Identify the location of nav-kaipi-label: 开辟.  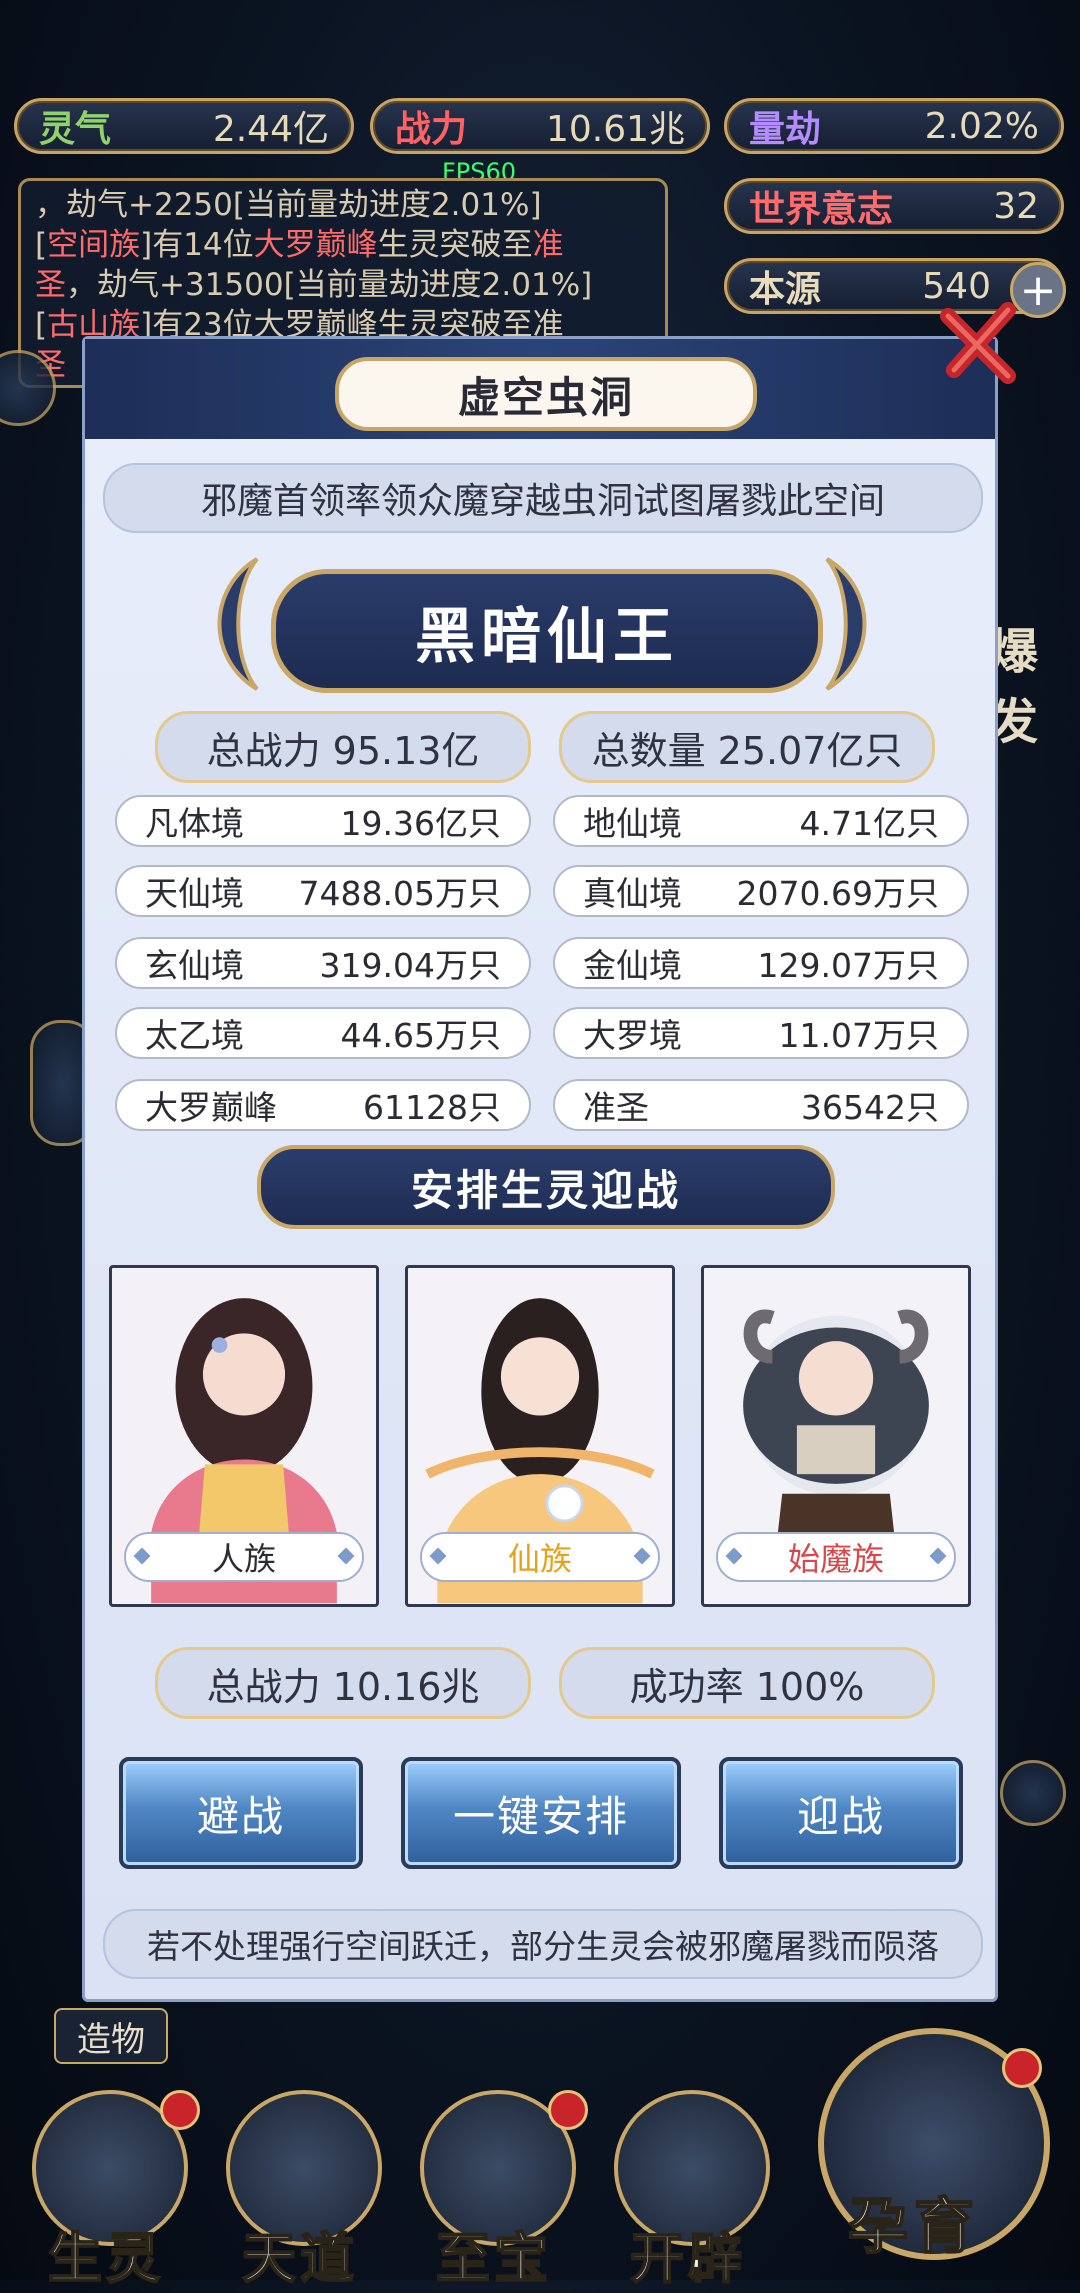
(687, 2258).